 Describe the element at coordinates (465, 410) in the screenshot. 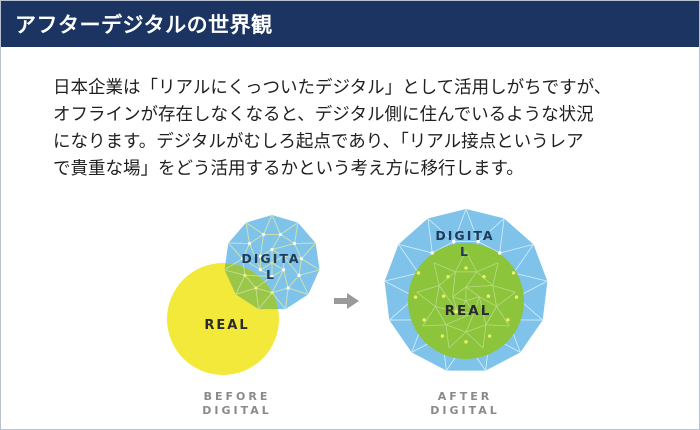

I see `after-caption-line-2: DIGITAL` at that location.